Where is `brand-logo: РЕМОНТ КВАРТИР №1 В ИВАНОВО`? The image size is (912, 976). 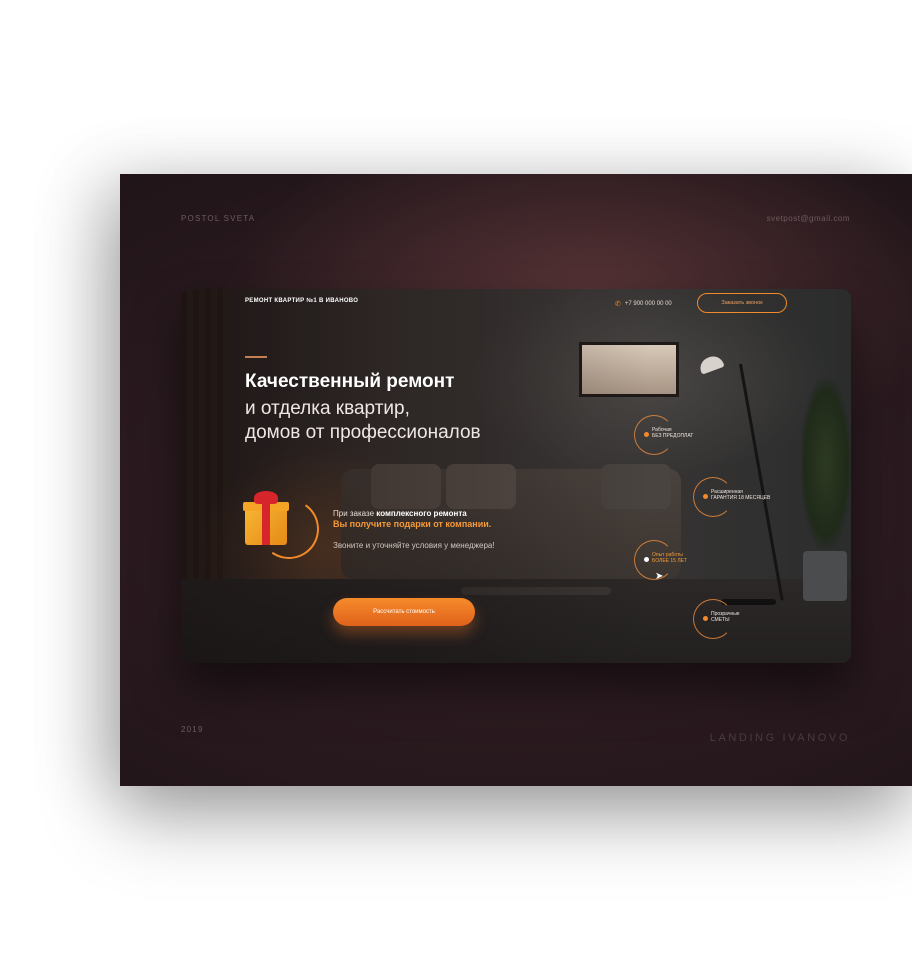
brand-logo: РЕМОНТ КВАРТИР №1 В ИВАНОВО is located at coordinates (305, 301).